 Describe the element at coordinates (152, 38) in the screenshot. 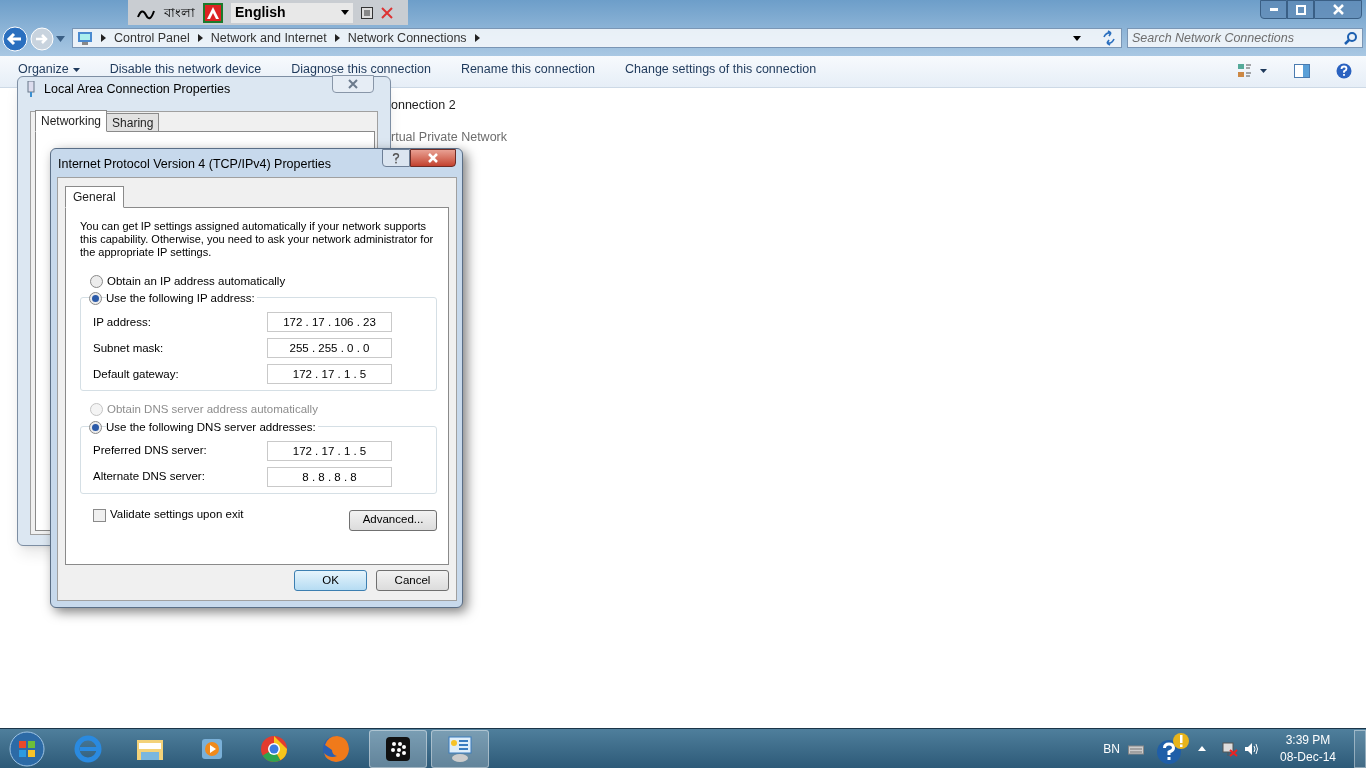

I see `breadcrumb-link: Control Panel` at that location.